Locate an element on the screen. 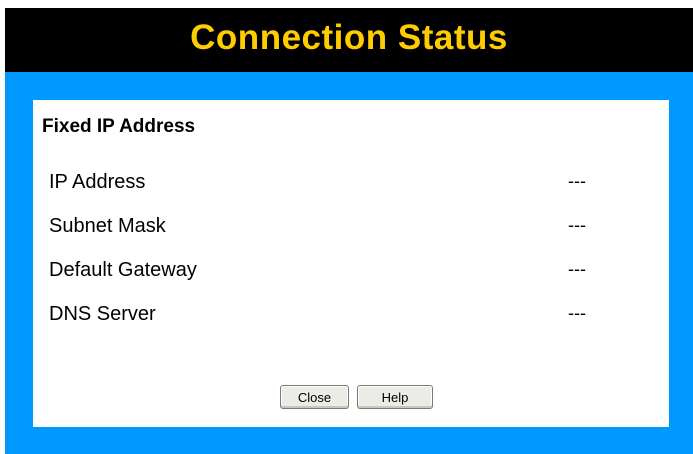  dns-server-label: DNS Server is located at coordinates (102, 314).